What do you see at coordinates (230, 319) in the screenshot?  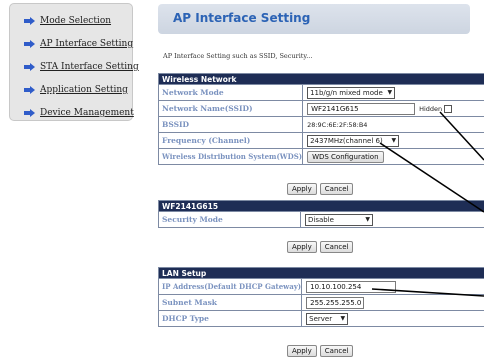 I see `dhcp-type-label: DHCP Type` at bounding box center [230, 319].